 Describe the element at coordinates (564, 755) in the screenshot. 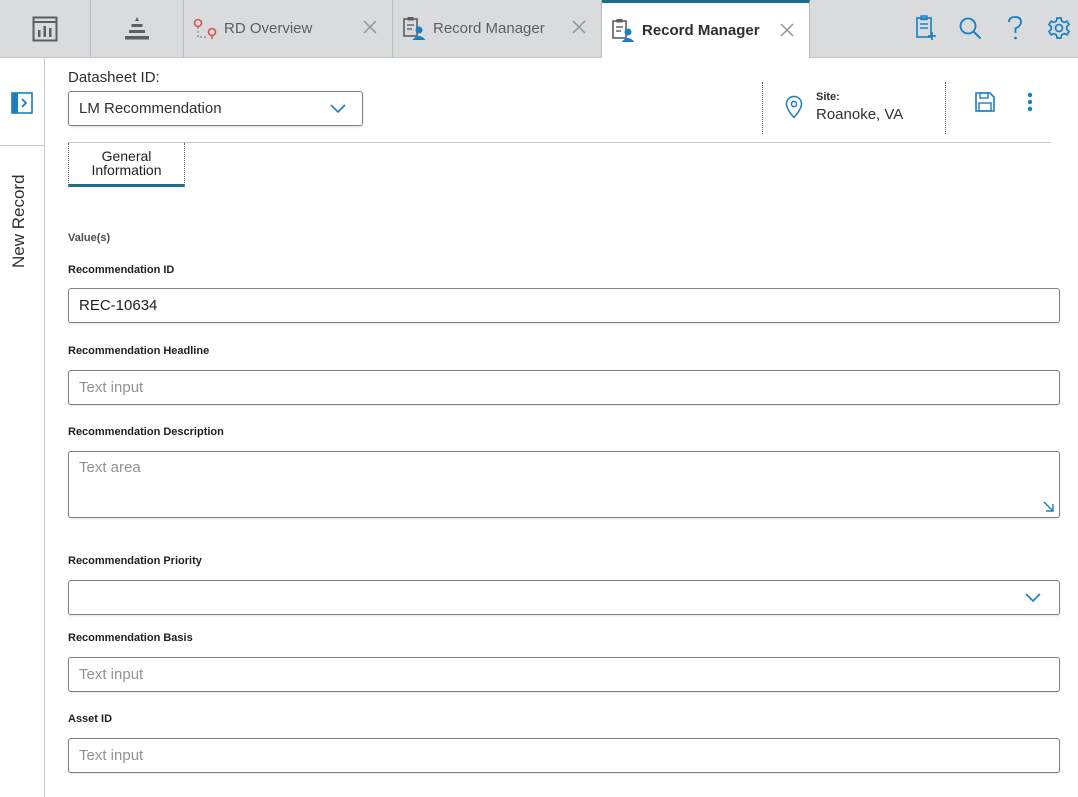

I see `asset-id-input` at that location.